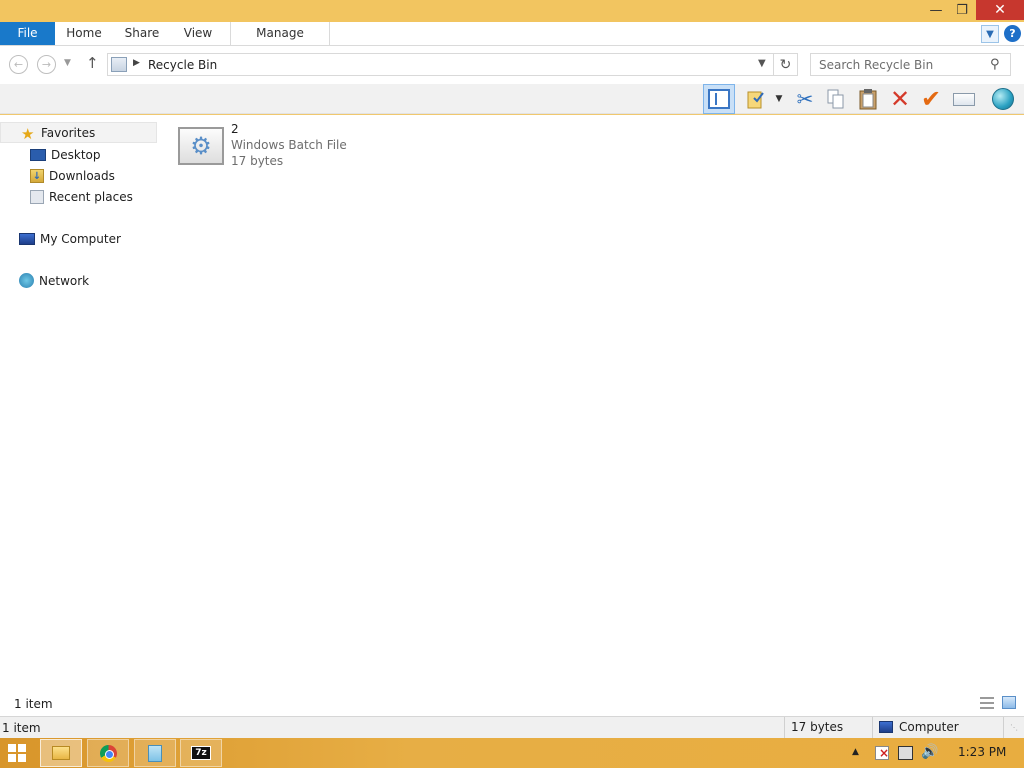 The height and width of the screenshot is (768, 1024). What do you see at coordinates (1012, 33) in the screenshot?
I see `help-icon: ?` at bounding box center [1012, 33].